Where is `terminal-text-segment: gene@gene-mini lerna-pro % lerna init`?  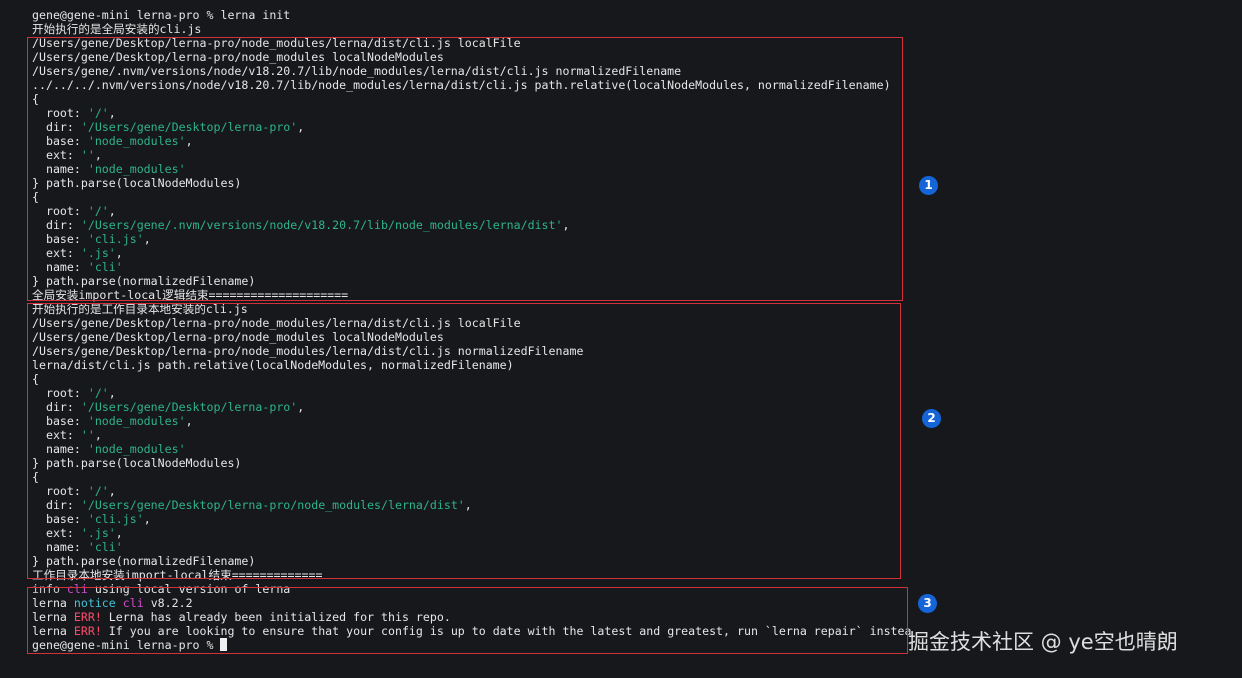 terminal-text-segment: gene@gene-mini lerna-pro % lerna init is located at coordinates (161, 15).